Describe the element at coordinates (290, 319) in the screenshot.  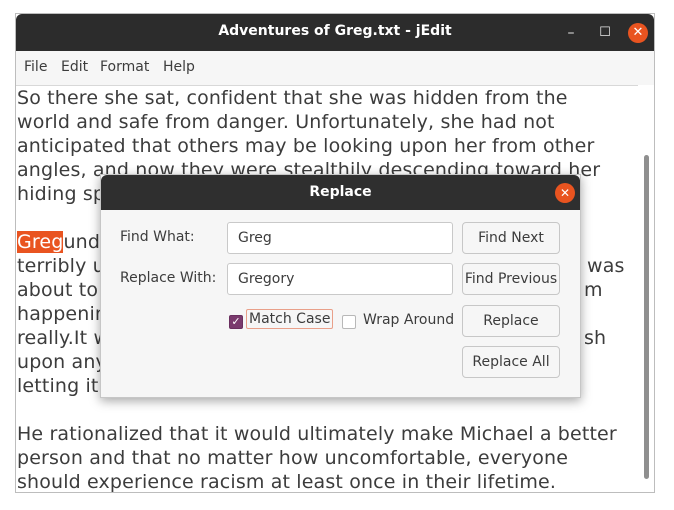
I see `match-case-label: Match Case` at that location.